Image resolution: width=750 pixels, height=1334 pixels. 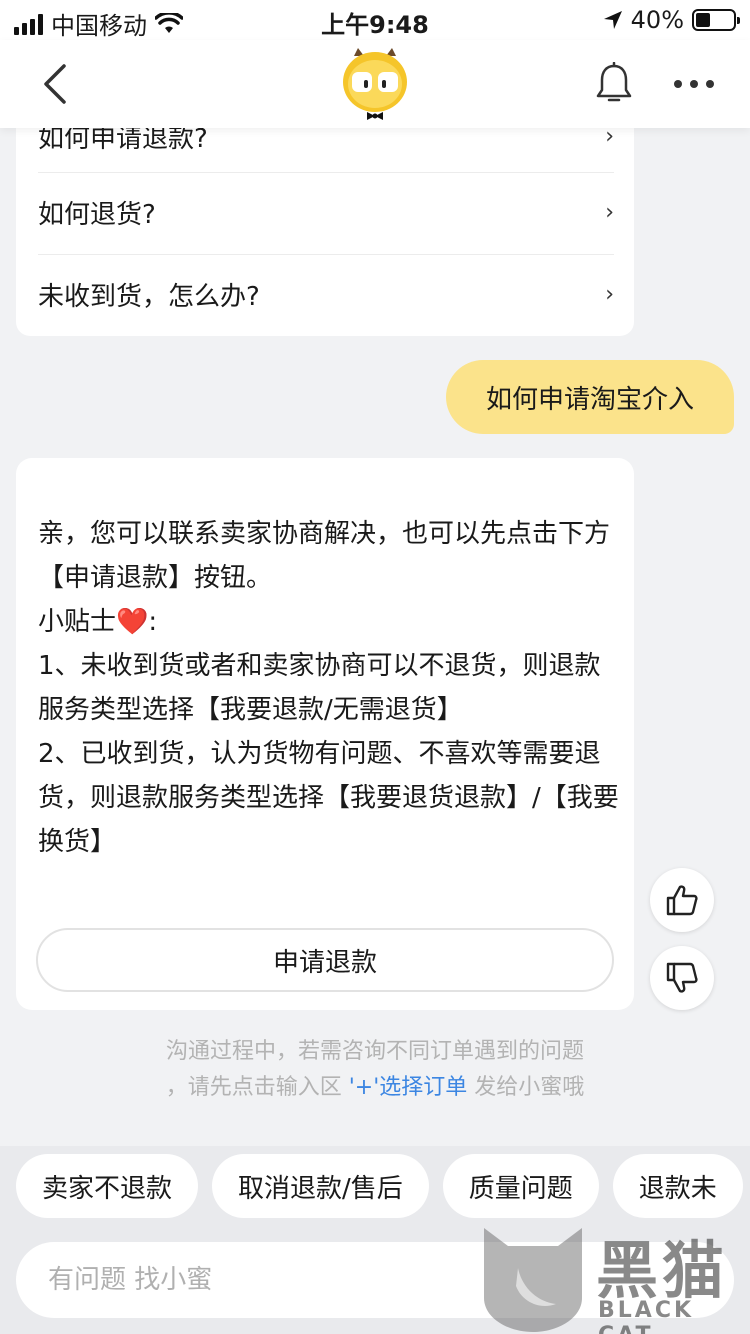 What do you see at coordinates (646, 1316) in the screenshot?
I see `watermark-en: BLACK CAT` at bounding box center [646, 1316].